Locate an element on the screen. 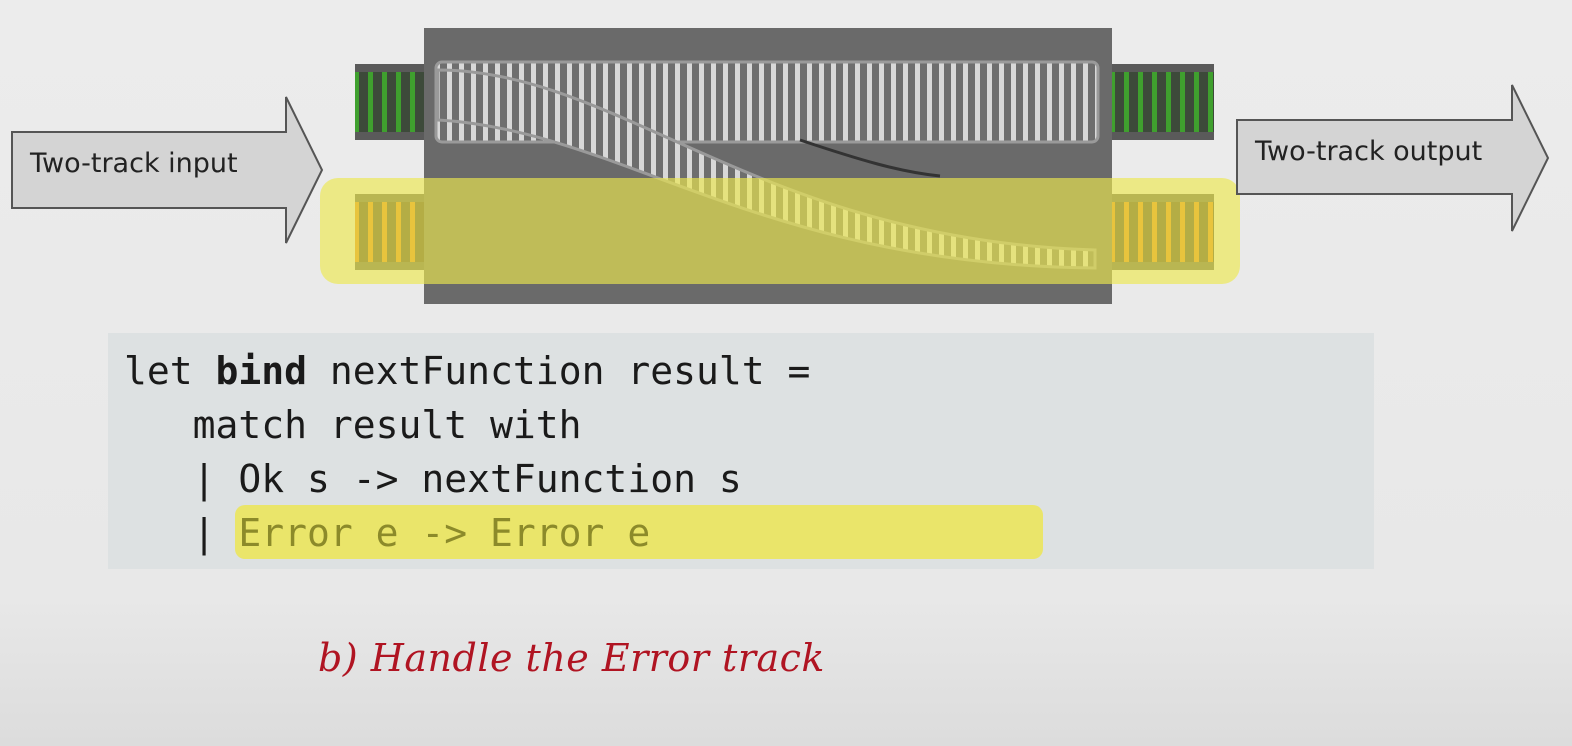 The image size is (1572, 746). code-line-1: let bind nextFunction result = is located at coordinates (467, 371).